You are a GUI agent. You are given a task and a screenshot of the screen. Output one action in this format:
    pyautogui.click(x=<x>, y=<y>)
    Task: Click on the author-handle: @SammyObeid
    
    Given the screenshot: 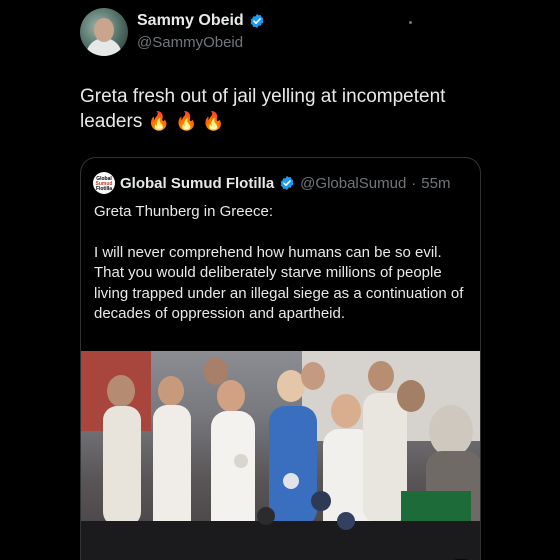 What is the action you would take?
    pyautogui.click(x=190, y=42)
    